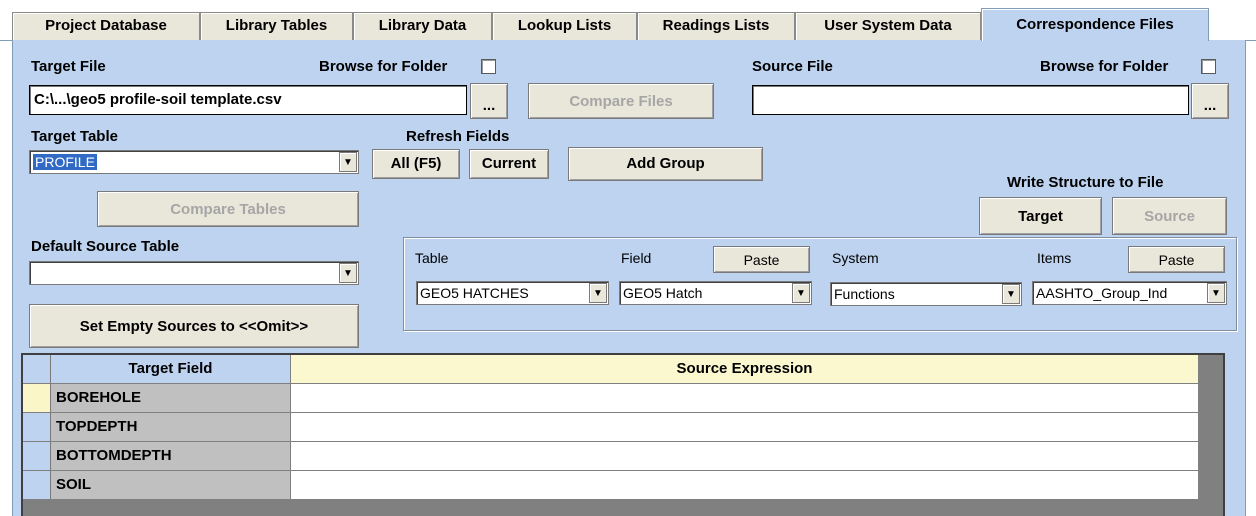 The width and height of the screenshot is (1256, 516). What do you see at coordinates (716, 26) in the screenshot?
I see `tab-readings-lists: Readings Lists` at bounding box center [716, 26].